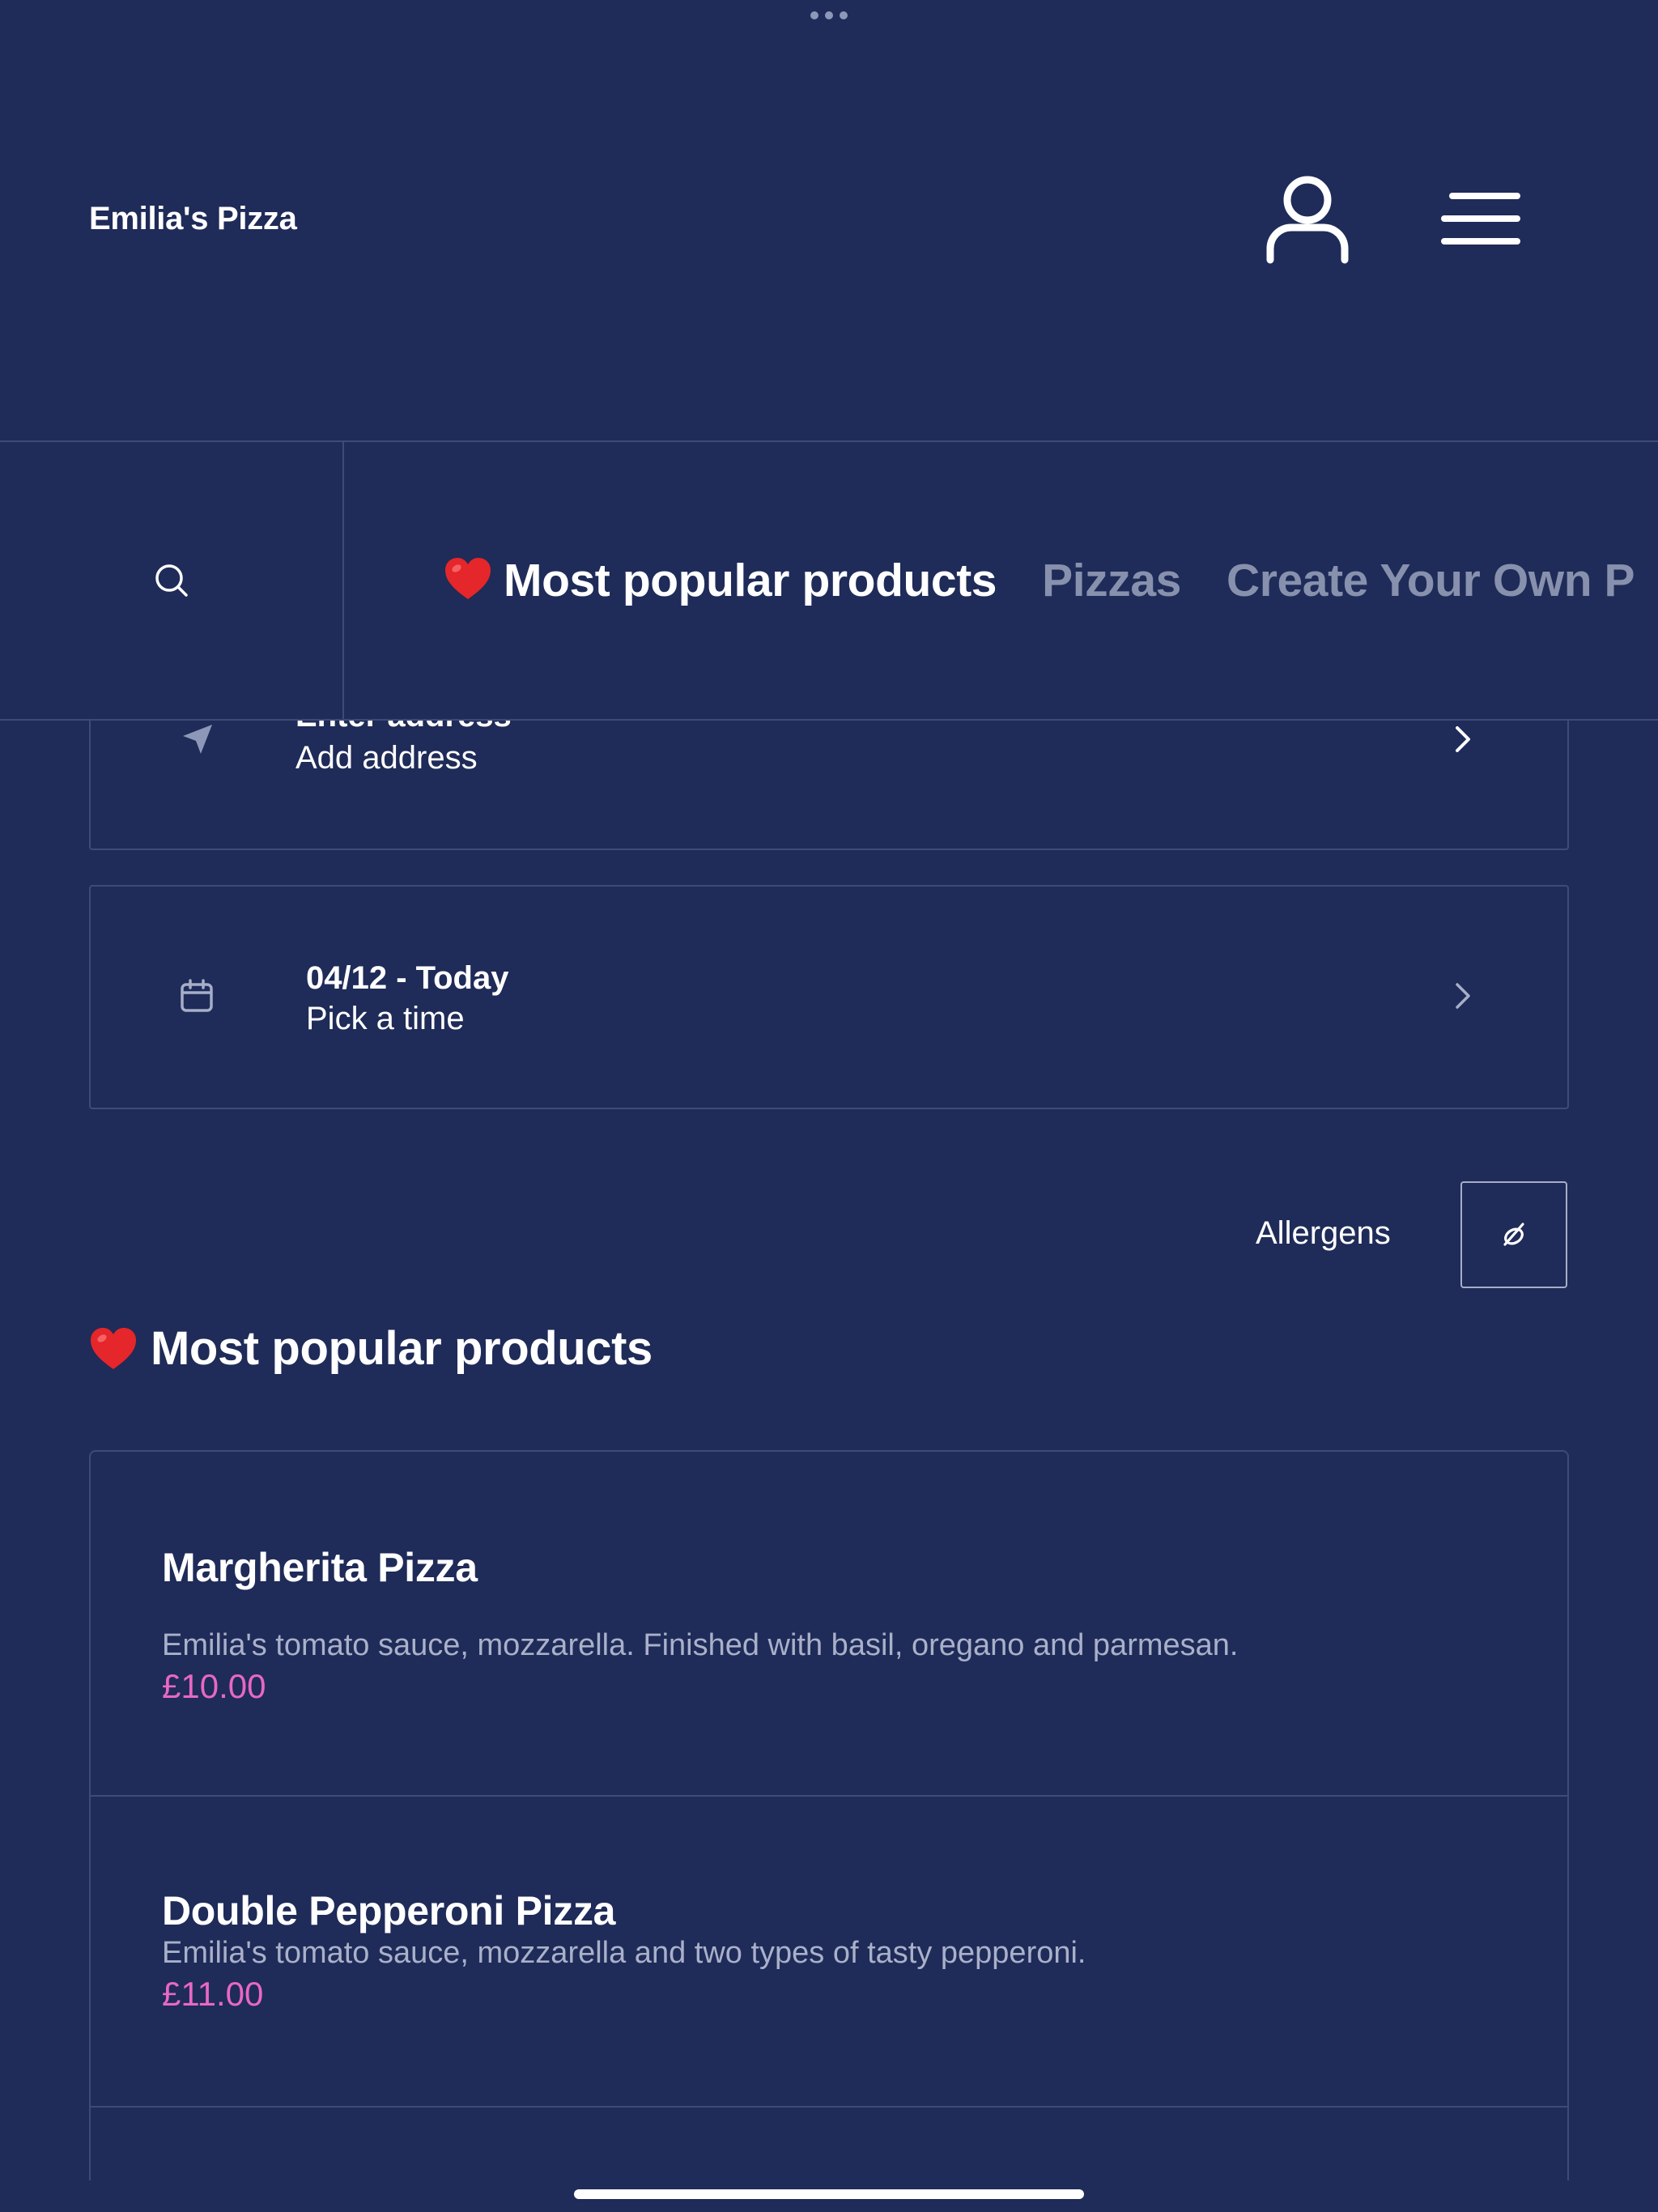  I want to click on time-card: 04/12 - Today Pick a time, so click(829, 997).